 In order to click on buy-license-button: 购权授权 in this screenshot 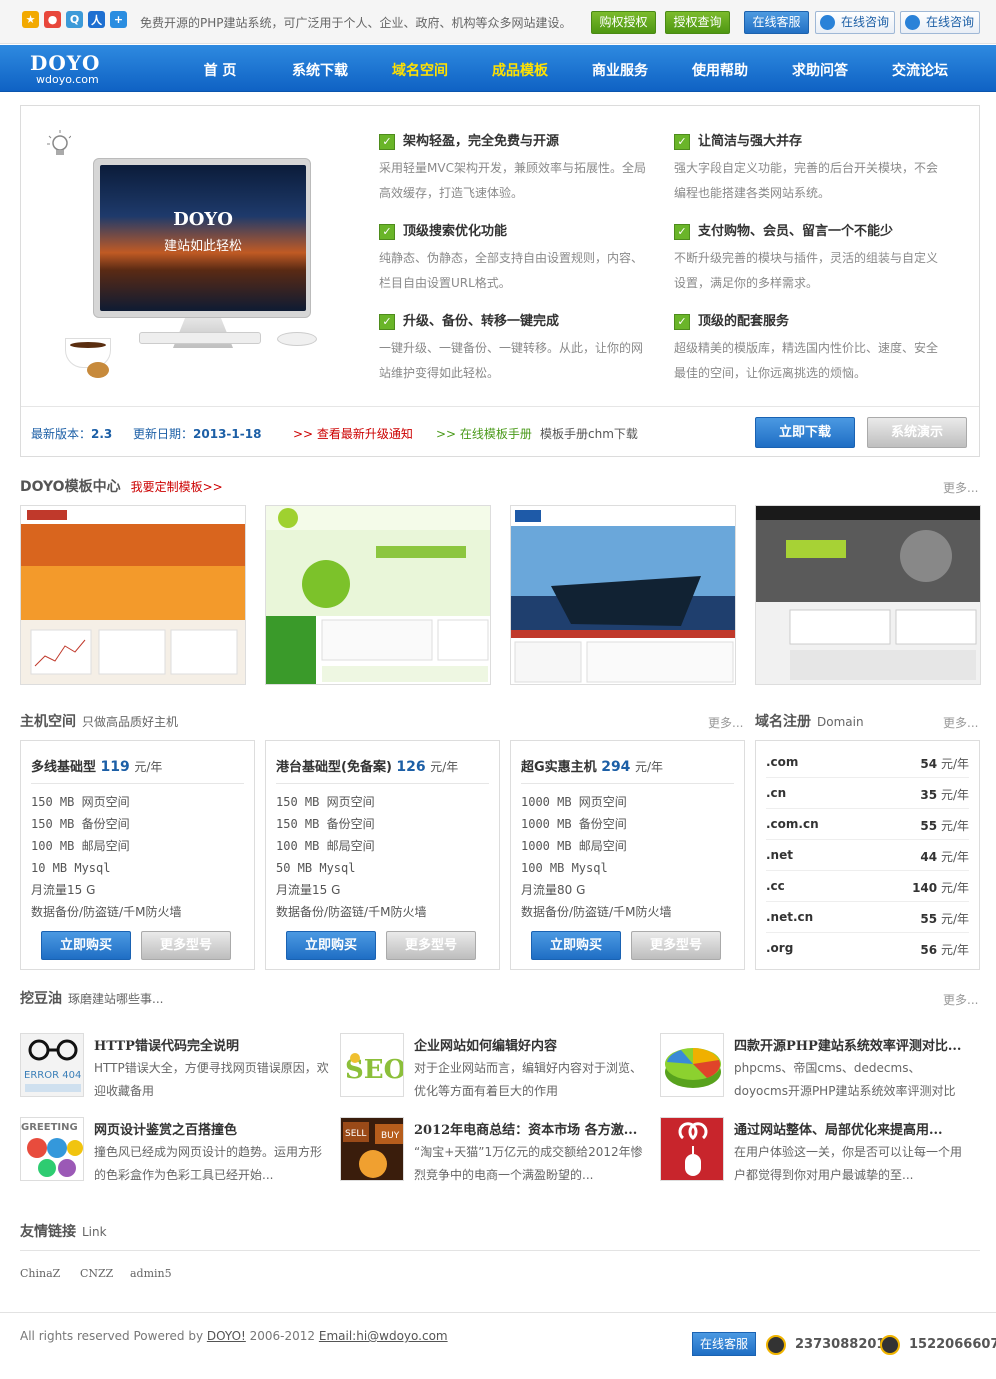, I will do `click(623, 22)`.